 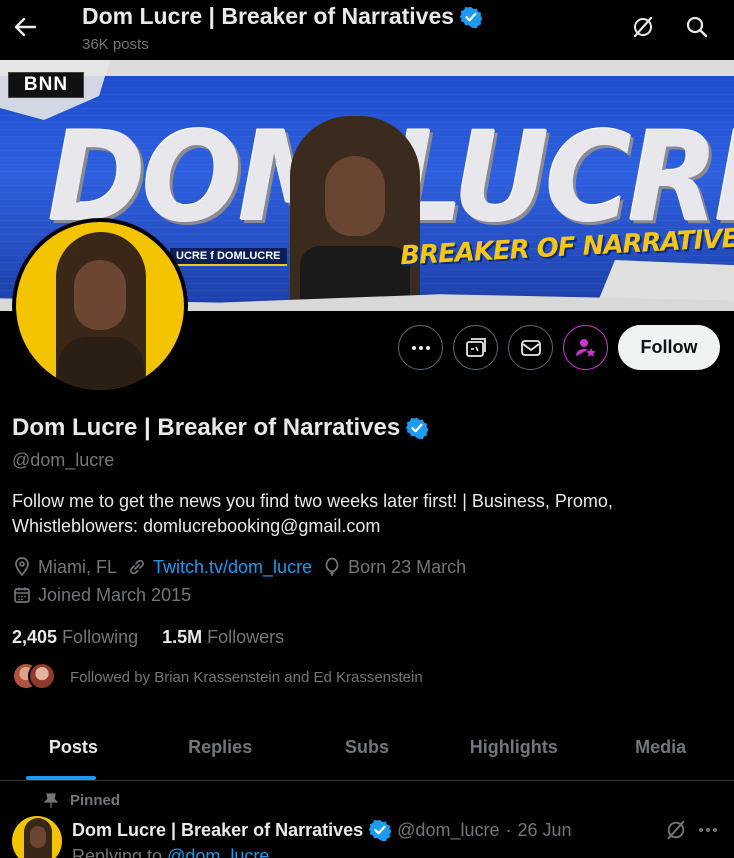 What do you see at coordinates (35, 637) in the screenshot?
I see `following-count: 2,405` at bounding box center [35, 637].